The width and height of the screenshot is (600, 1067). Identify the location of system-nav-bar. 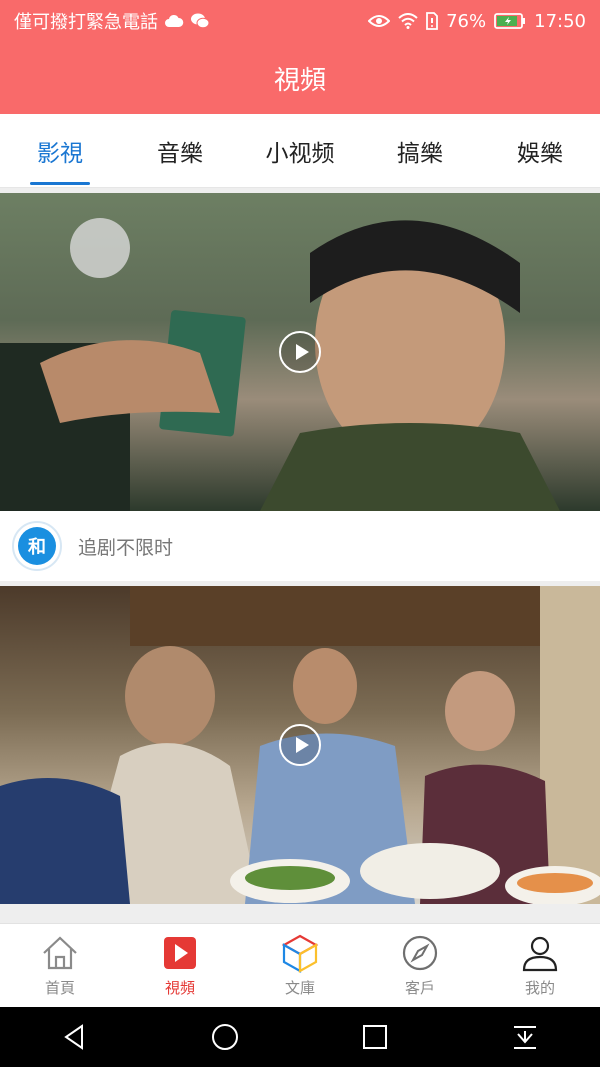
(300, 1037).